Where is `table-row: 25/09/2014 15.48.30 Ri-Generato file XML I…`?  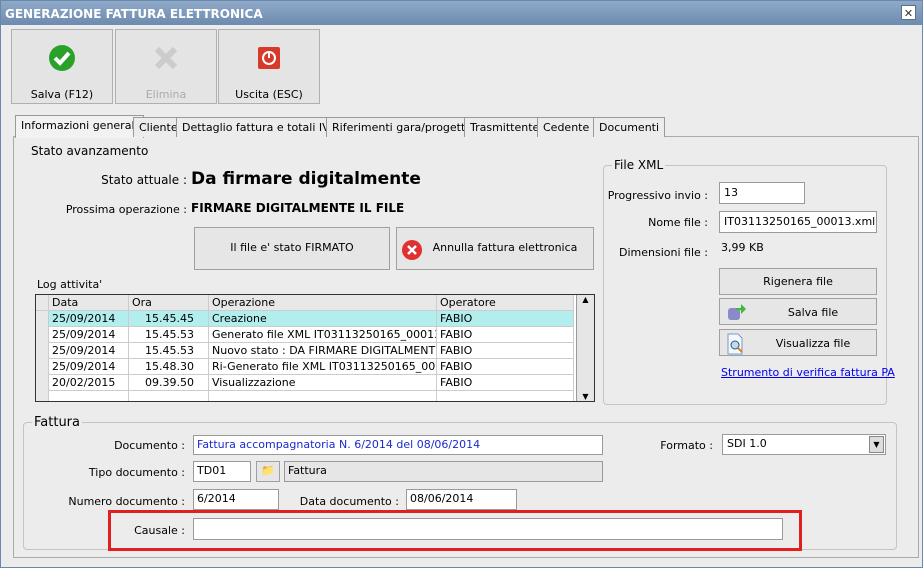
table-row: 25/09/2014 15.48.30 Ri-Generato file XML I… is located at coordinates (305, 367).